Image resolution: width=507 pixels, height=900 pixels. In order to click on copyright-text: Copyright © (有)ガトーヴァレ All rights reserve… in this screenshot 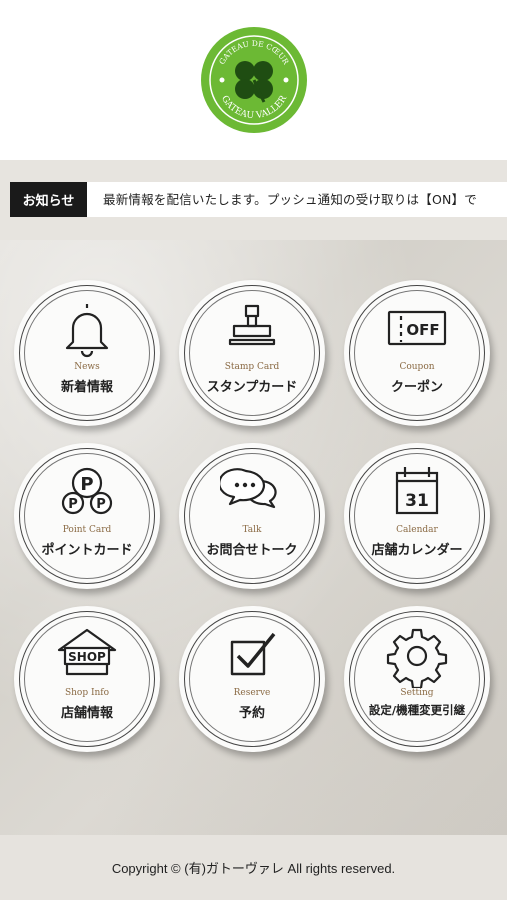, I will do `click(253, 868)`.